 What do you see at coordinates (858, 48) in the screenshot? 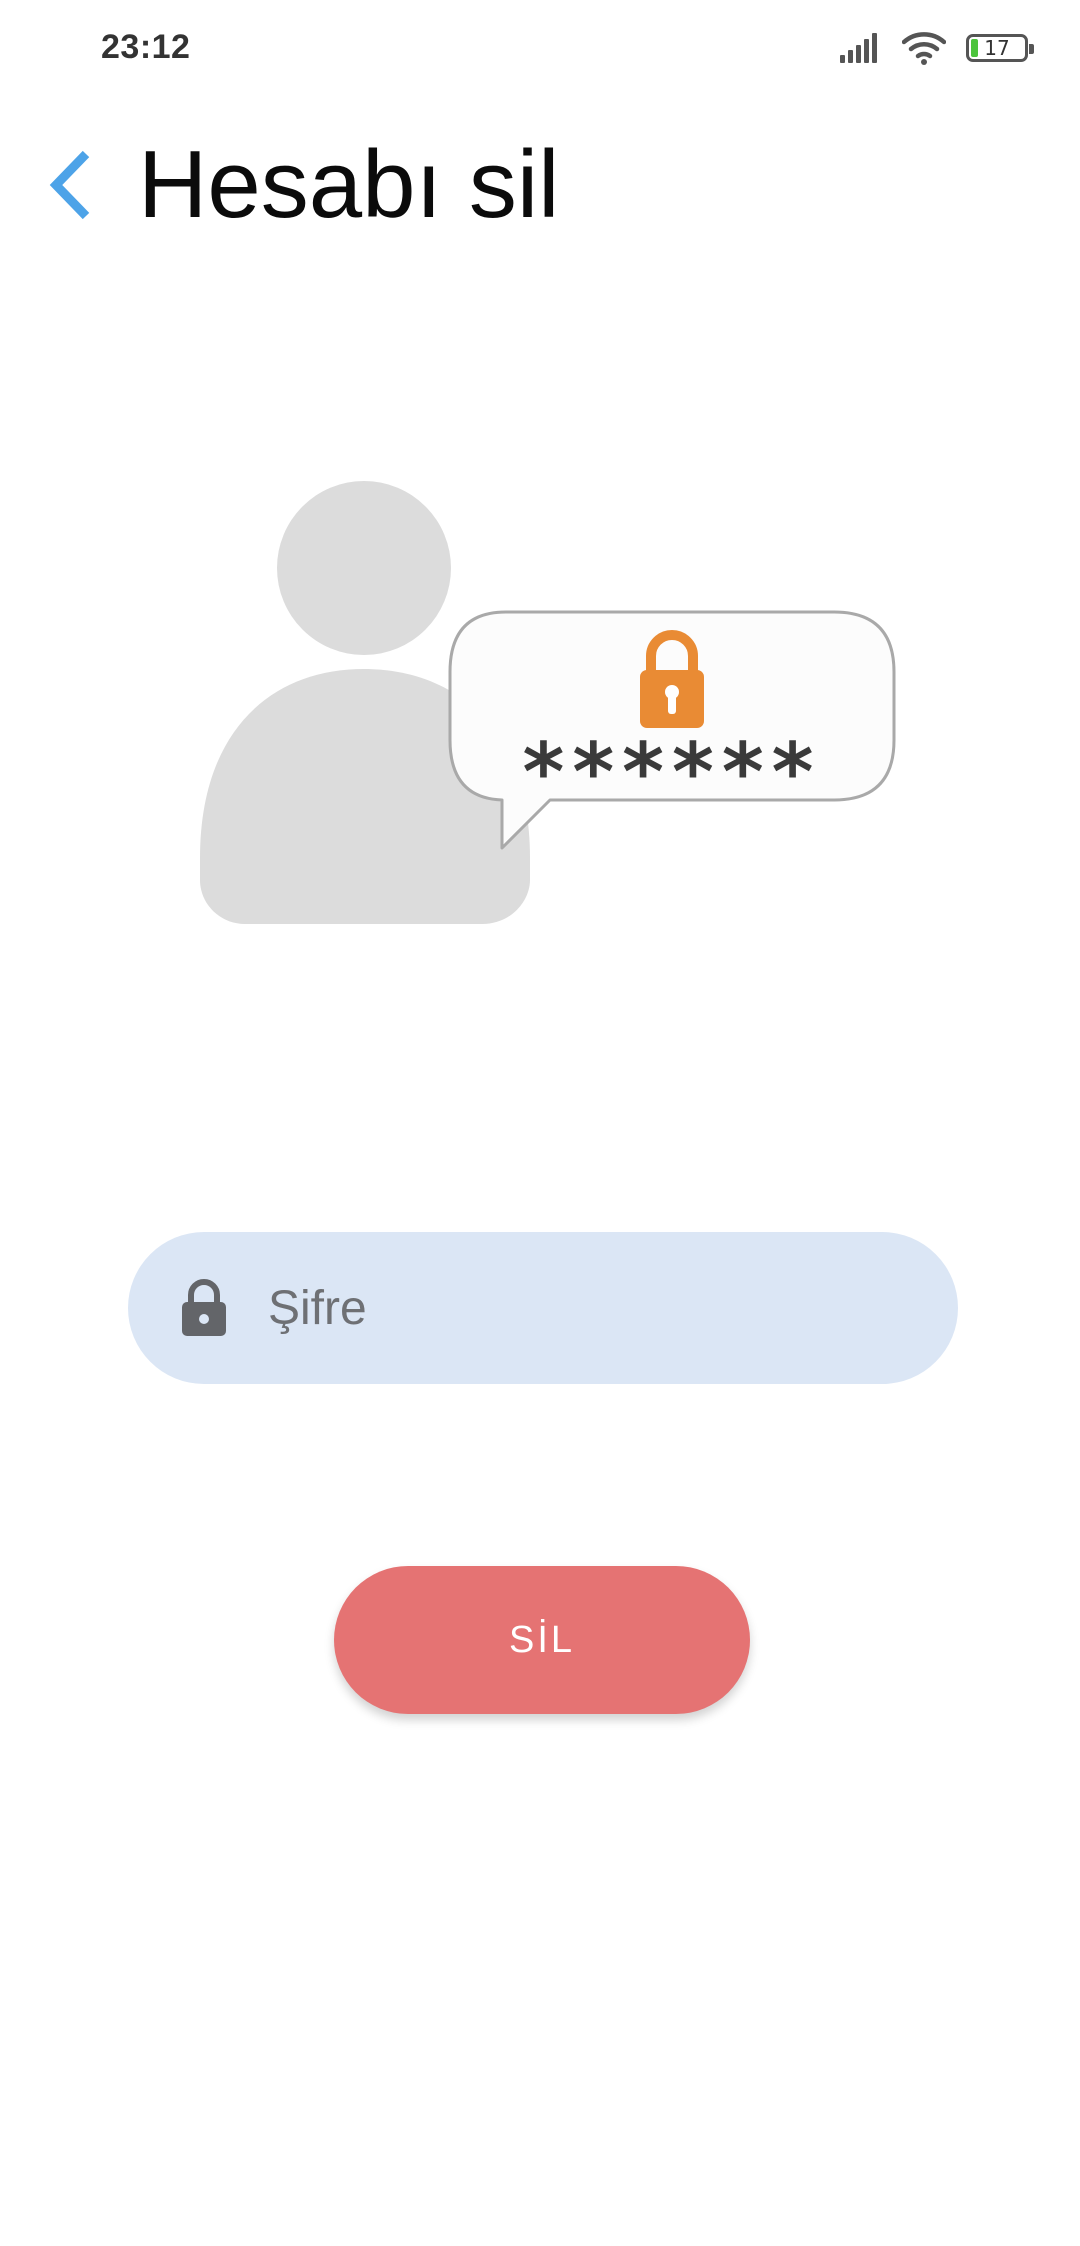
I see `signal-icon` at bounding box center [858, 48].